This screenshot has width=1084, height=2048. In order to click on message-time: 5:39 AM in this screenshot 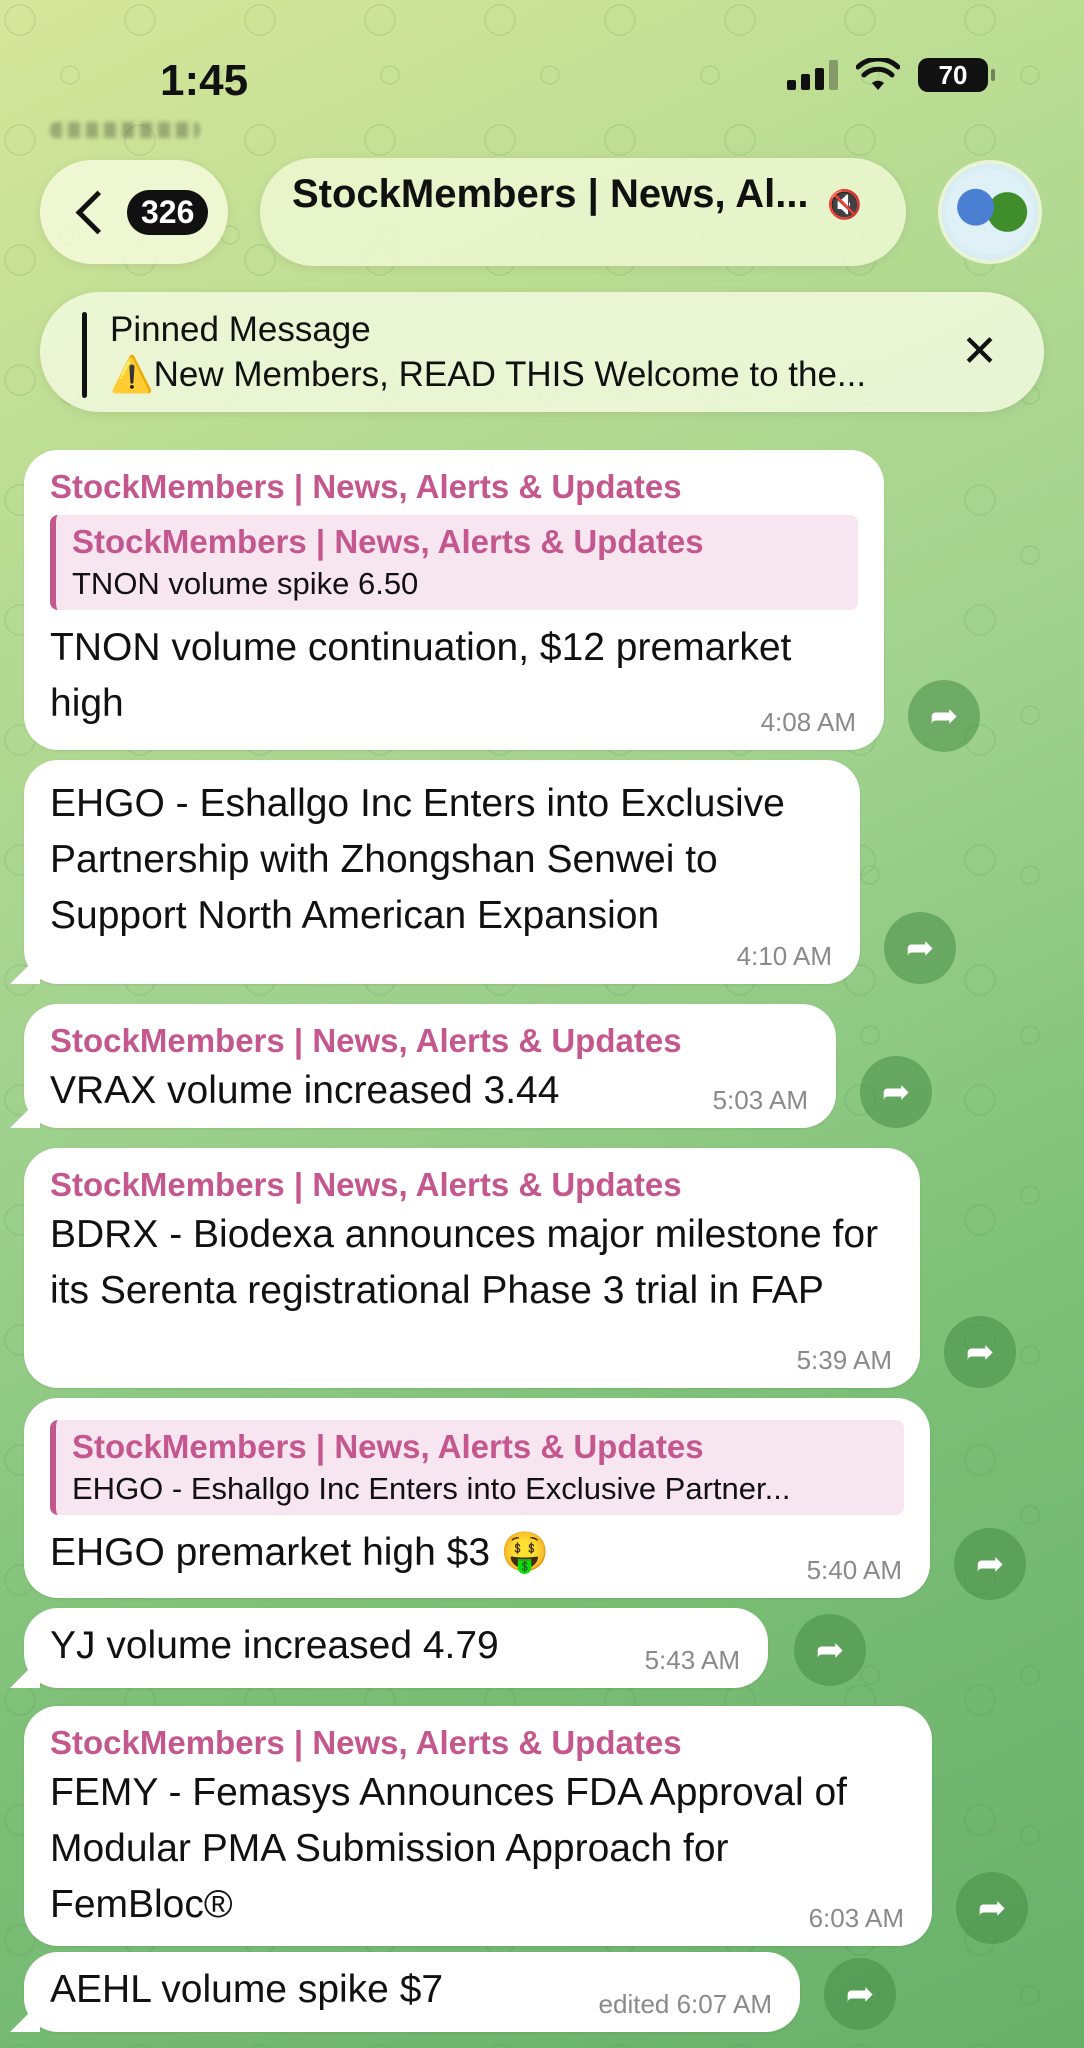, I will do `click(844, 1360)`.